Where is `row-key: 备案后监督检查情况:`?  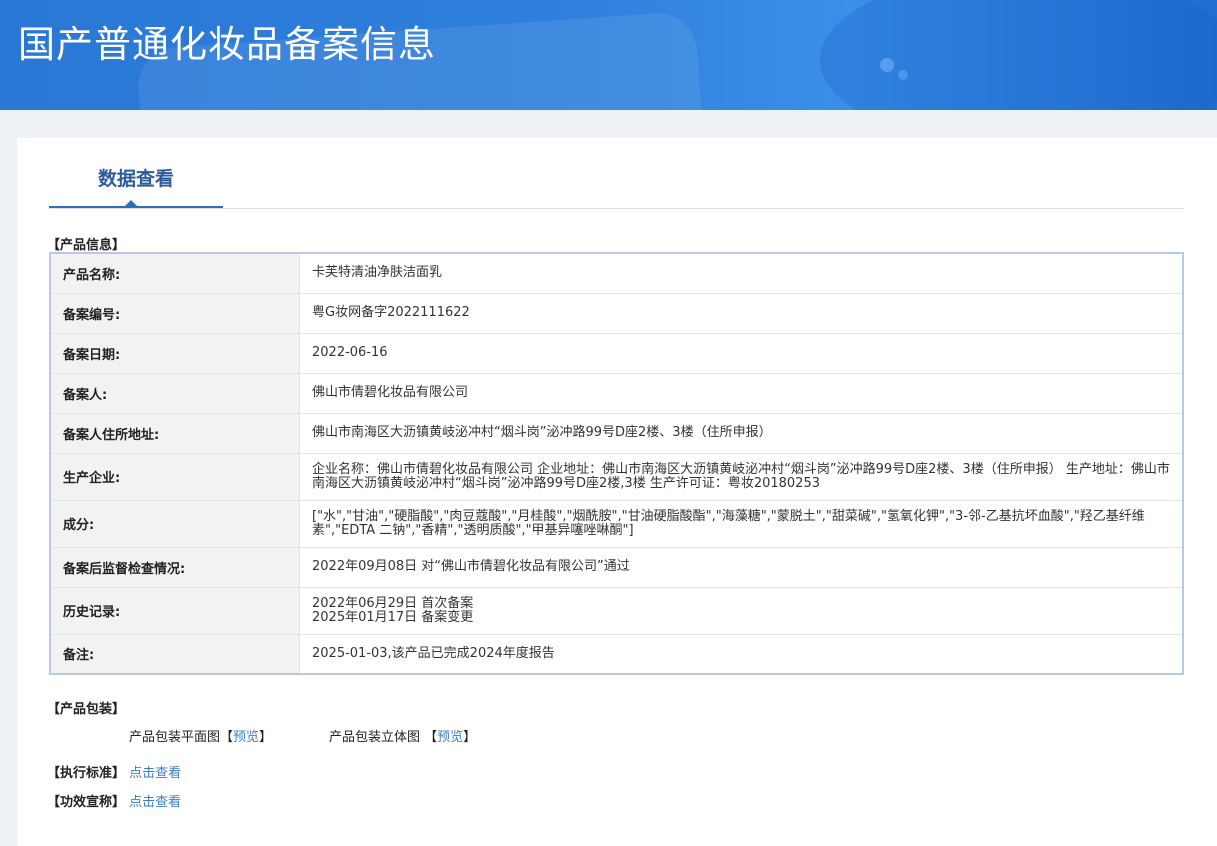
row-key: 备案后监督检查情况: is located at coordinates (174, 567).